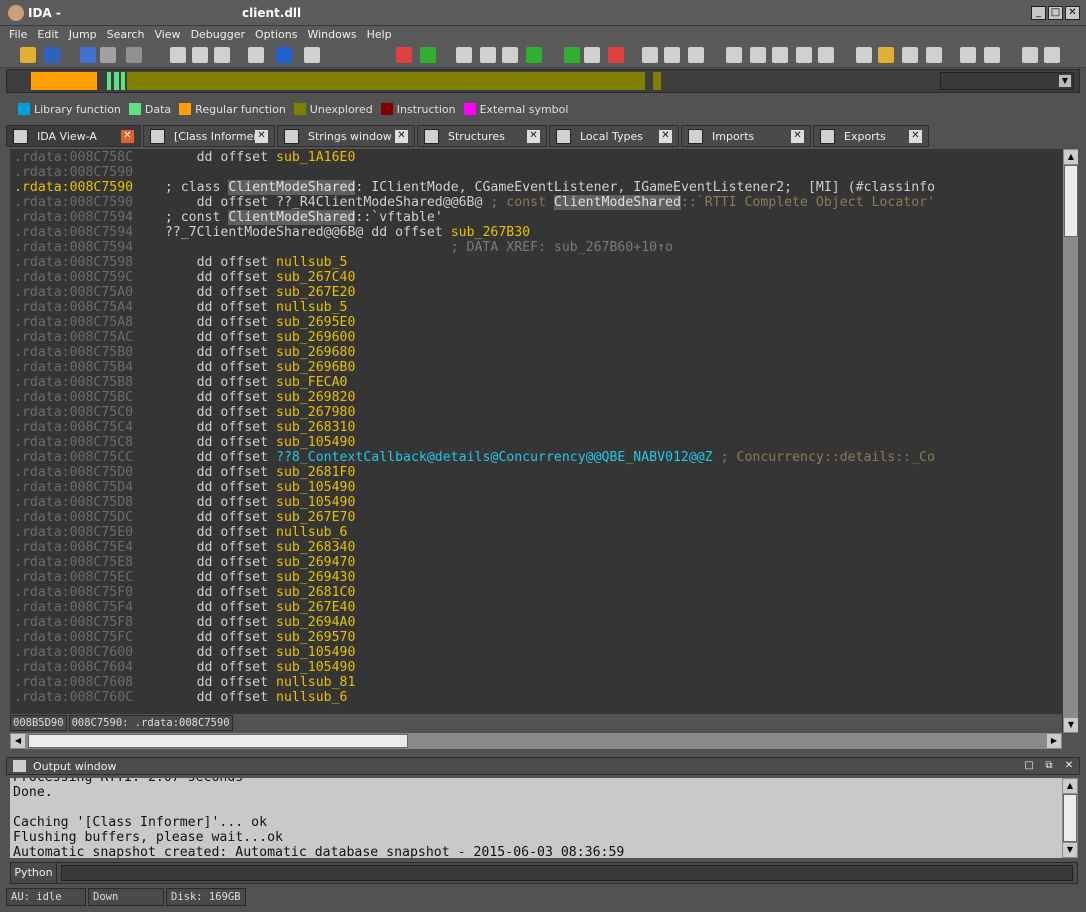 The width and height of the screenshot is (1086, 912). What do you see at coordinates (1065, 81) in the screenshot?
I see `chevron-down-icon: ▼` at bounding box center [1065, 81].